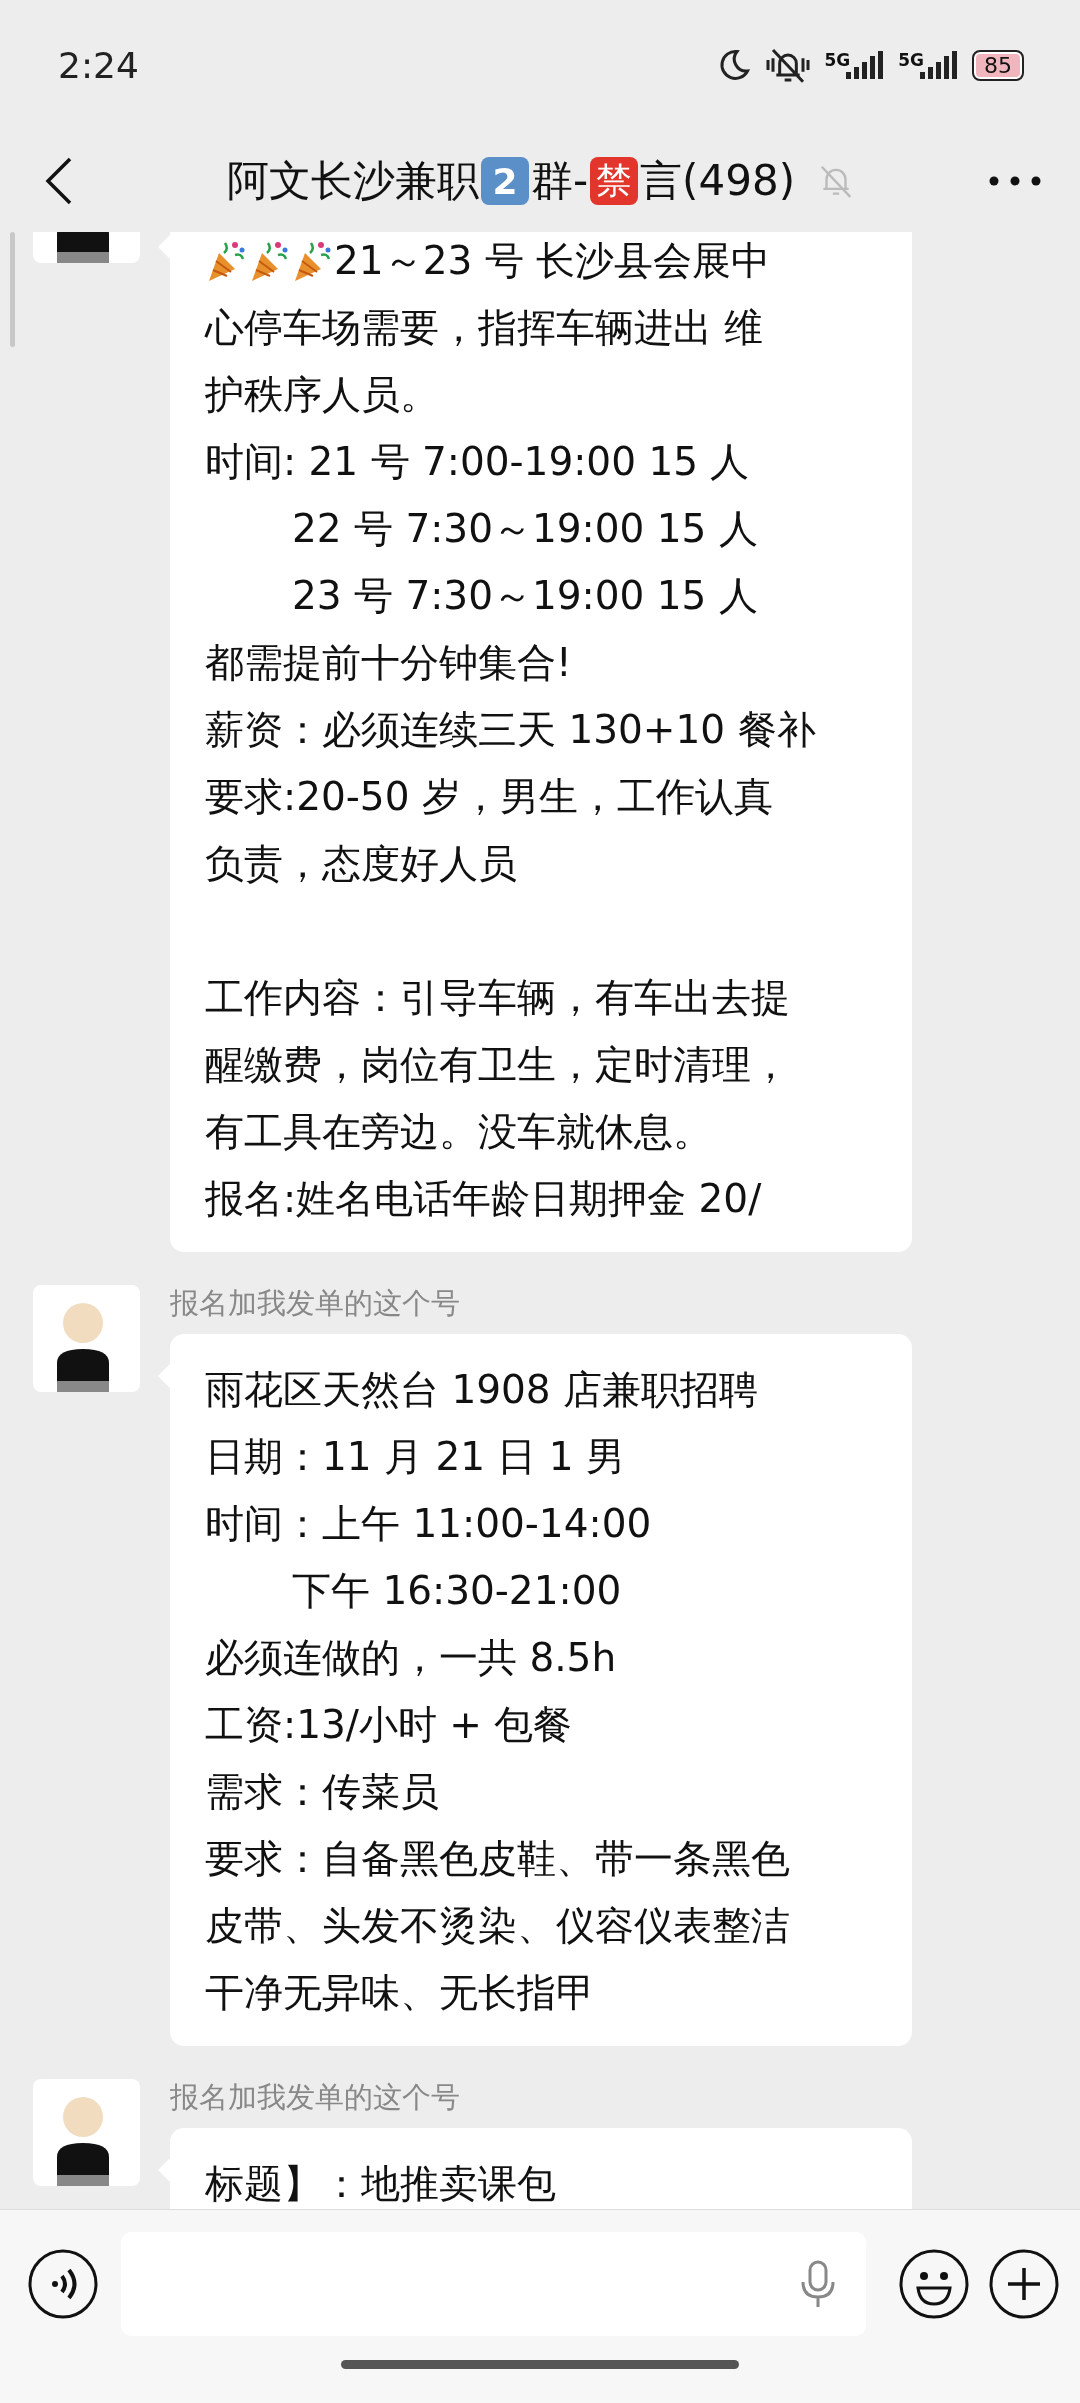 The image size is (1080, 2403). What do you see at coordinates (934, 2284) in the screenshot?
I see `emoji-icon` at bounding box center [934, 2284].